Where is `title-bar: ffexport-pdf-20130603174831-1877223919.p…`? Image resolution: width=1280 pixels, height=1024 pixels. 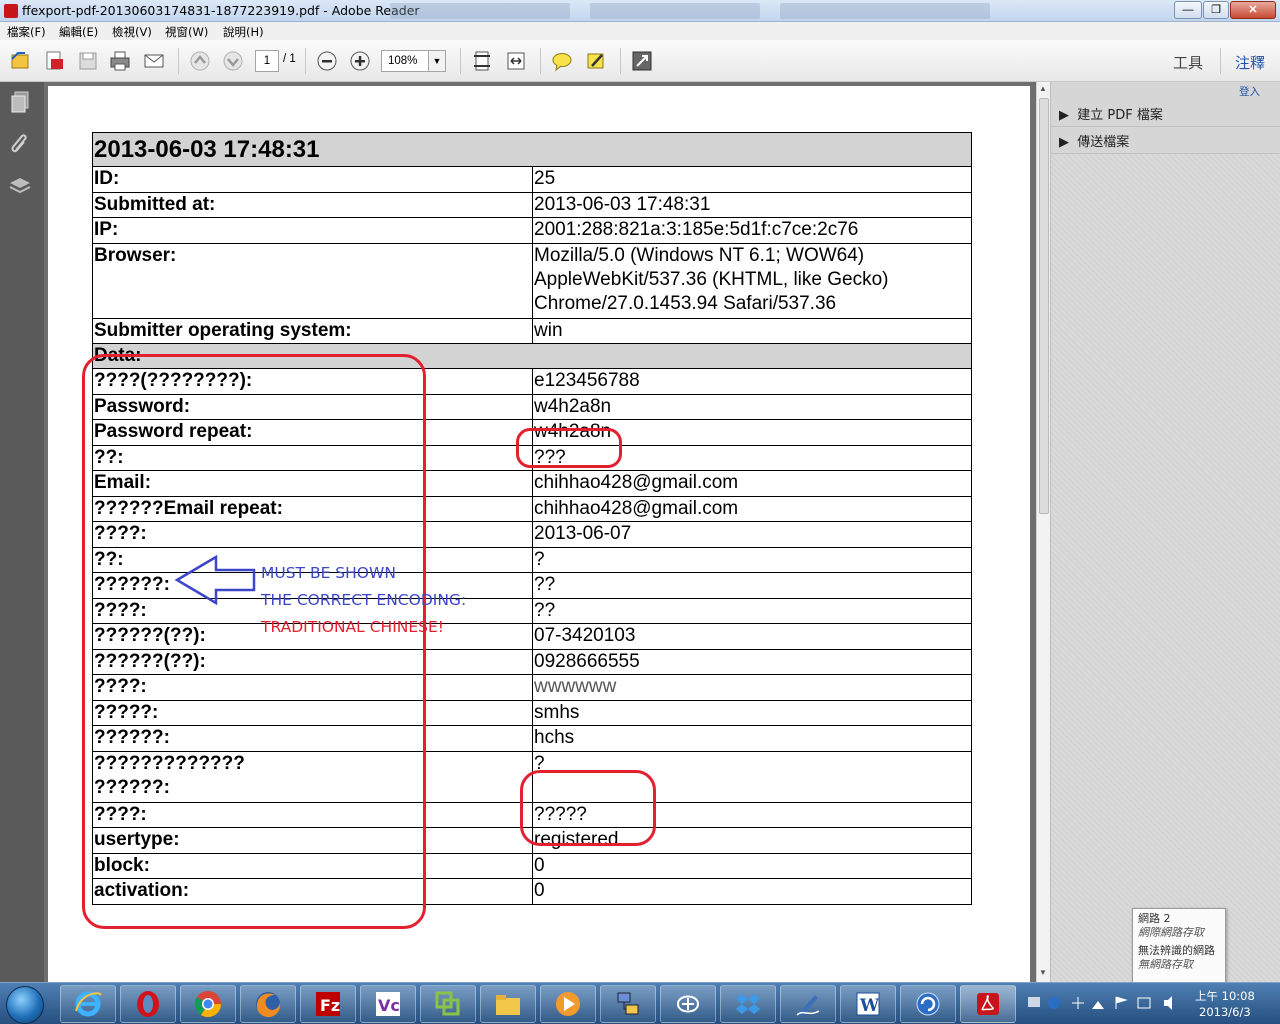 title-bar: ffexport-pdf-20130603174831-1877223919.p… is located at coordinates (640, 11).